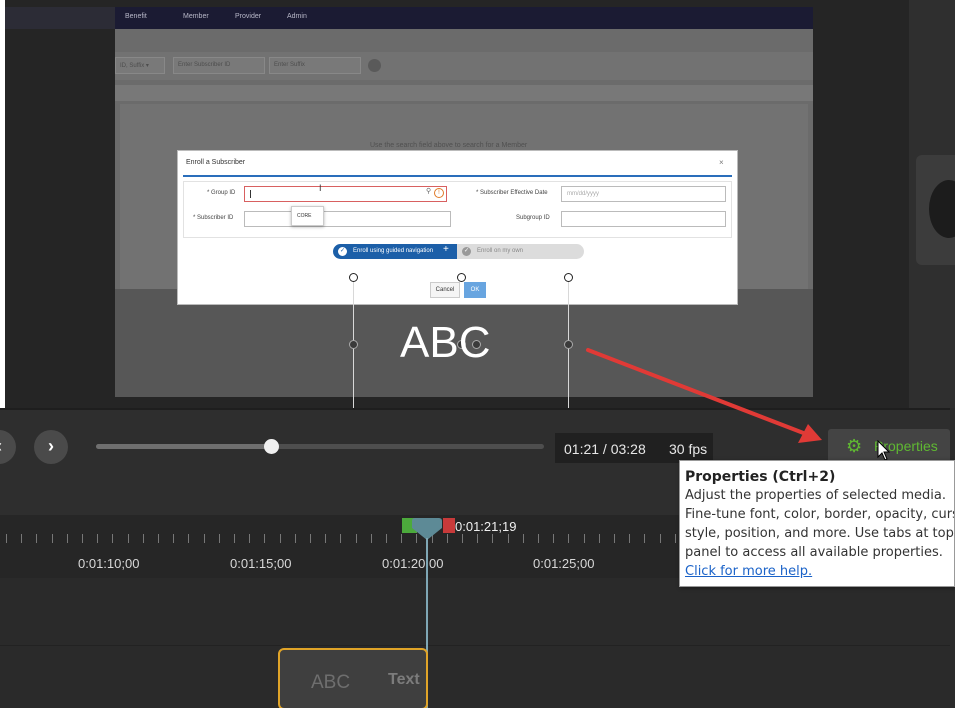  I want to click on tooltip-title: Properties (Ctrl+2), so click(760, 477).